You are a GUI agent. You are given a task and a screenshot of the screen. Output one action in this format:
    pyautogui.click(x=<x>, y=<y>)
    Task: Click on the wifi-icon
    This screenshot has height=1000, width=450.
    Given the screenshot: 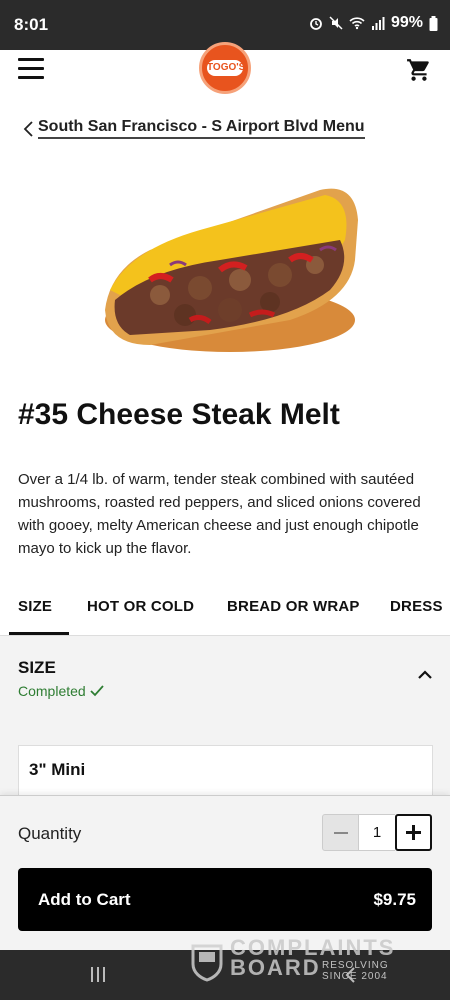 What is the action you would take?
    pyautogui.click(x=357, y=23)
    